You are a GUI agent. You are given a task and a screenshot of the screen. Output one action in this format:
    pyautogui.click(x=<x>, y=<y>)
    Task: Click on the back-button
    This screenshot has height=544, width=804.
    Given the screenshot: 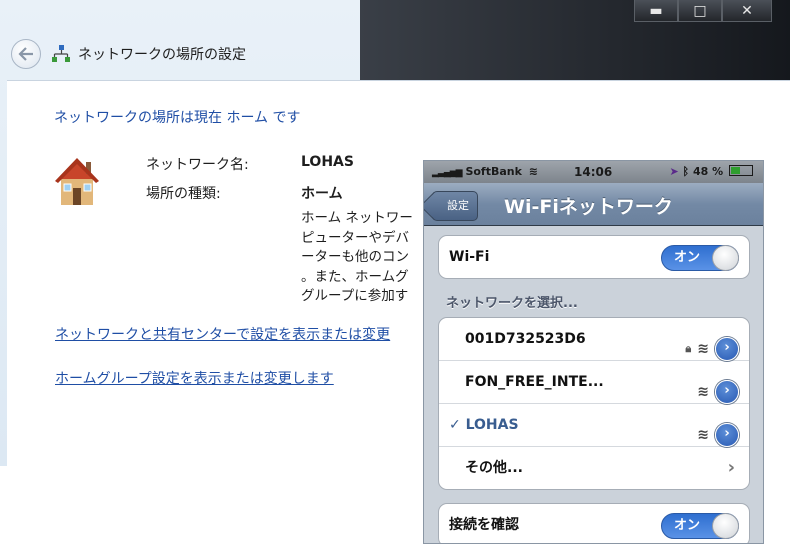 What is the action you would take?
    pyautogui.click(x=26, y=54)
    